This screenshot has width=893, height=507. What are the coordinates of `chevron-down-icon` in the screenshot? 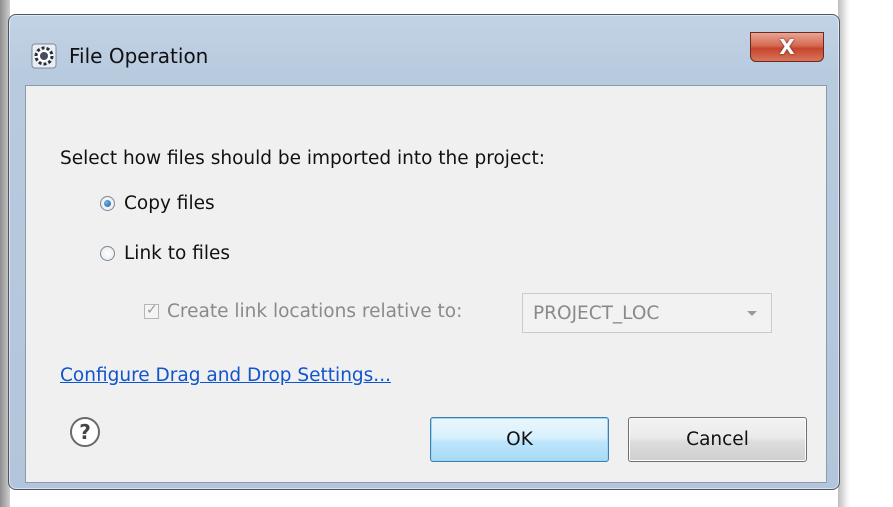 It's located at (752, 313).